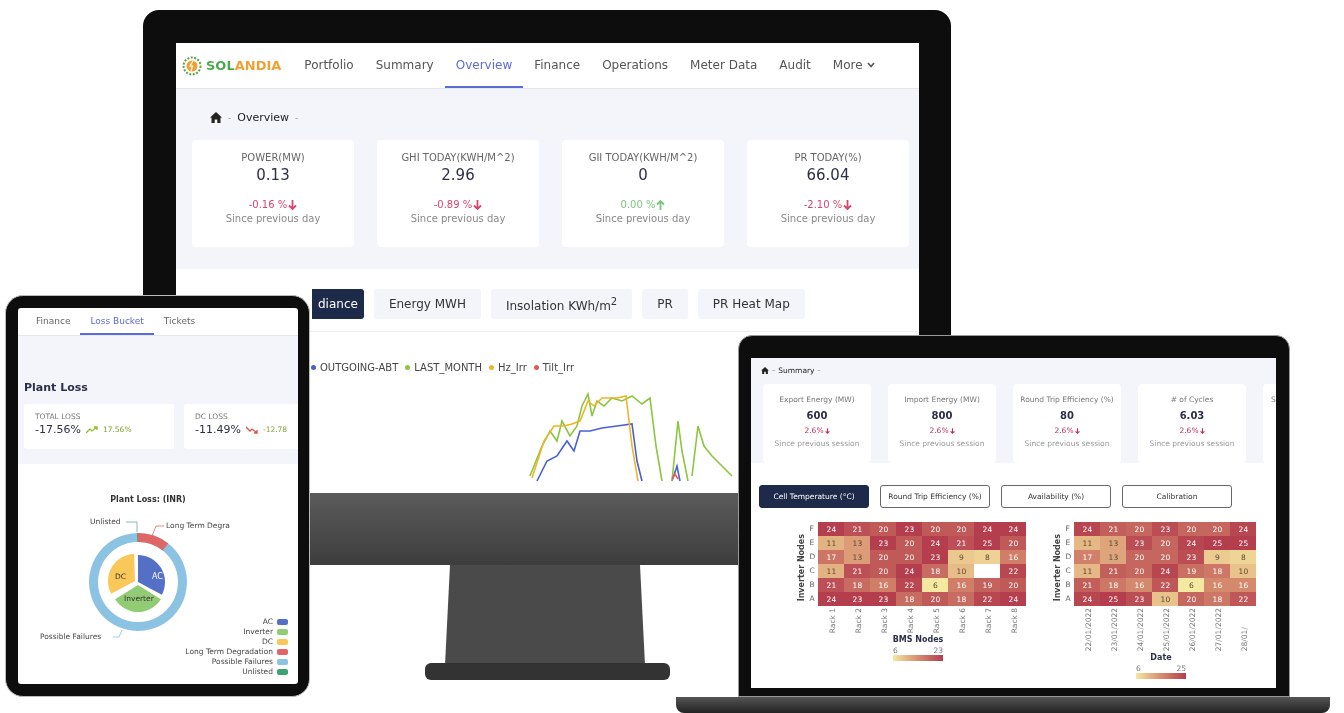 The width and height of the screenshot is (1344, 713). I want to click on kpi-change: 0.00 %, so click(638, 204).